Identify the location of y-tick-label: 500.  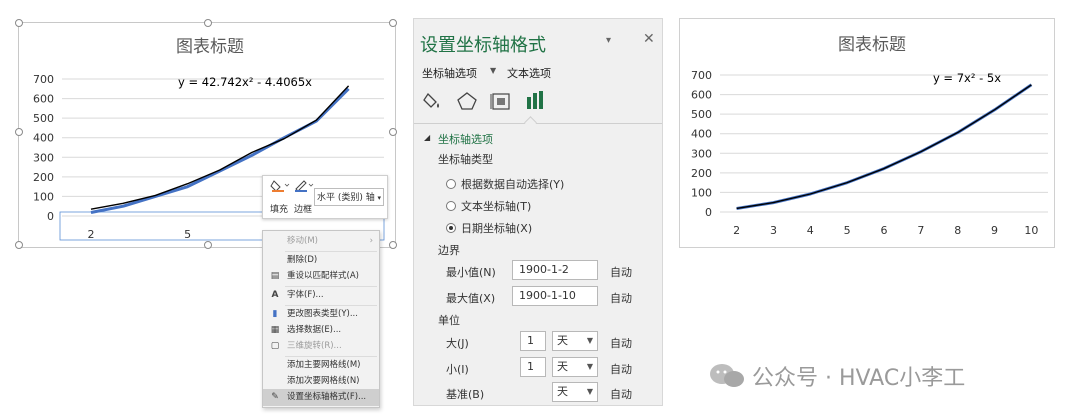
(701, 114).